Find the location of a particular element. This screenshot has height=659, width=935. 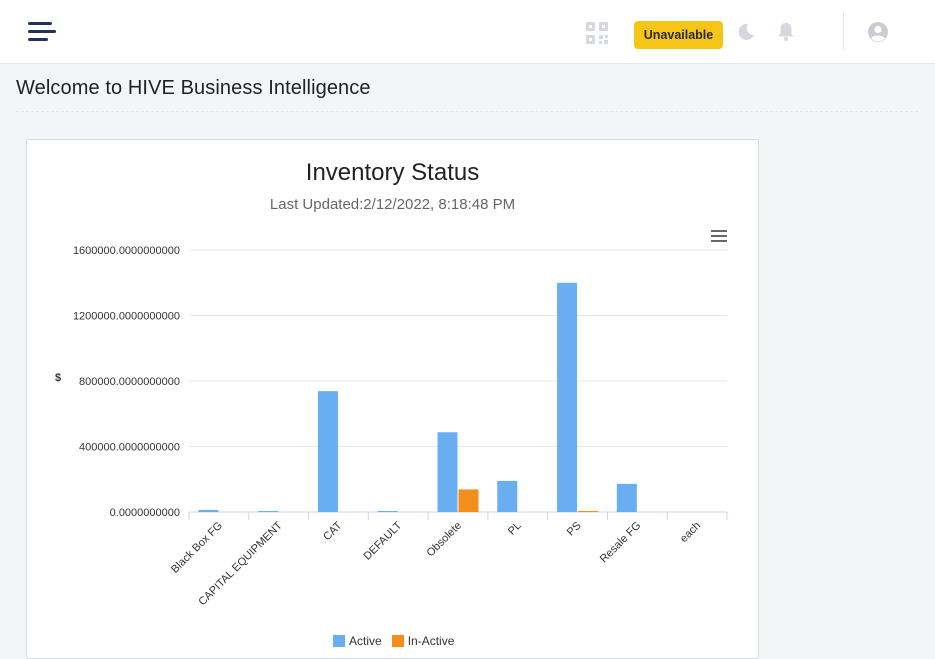

x-tick-label: each is located at coordinates (690, 532).